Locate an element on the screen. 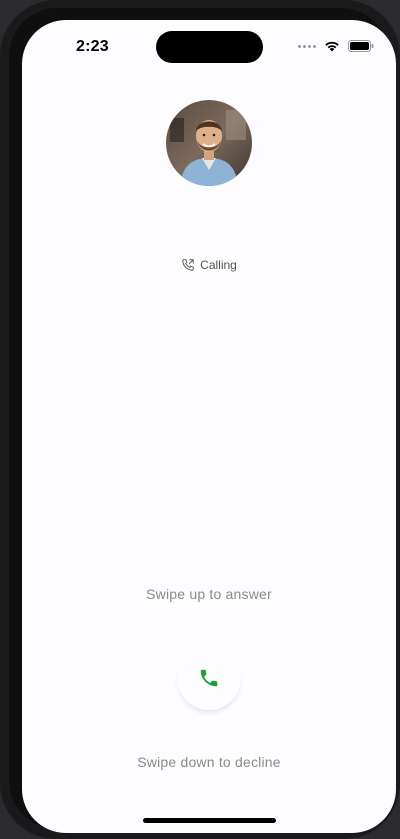 This screenshot has height=839, width=400. wifi-icon is located at coordinates (332, 46).